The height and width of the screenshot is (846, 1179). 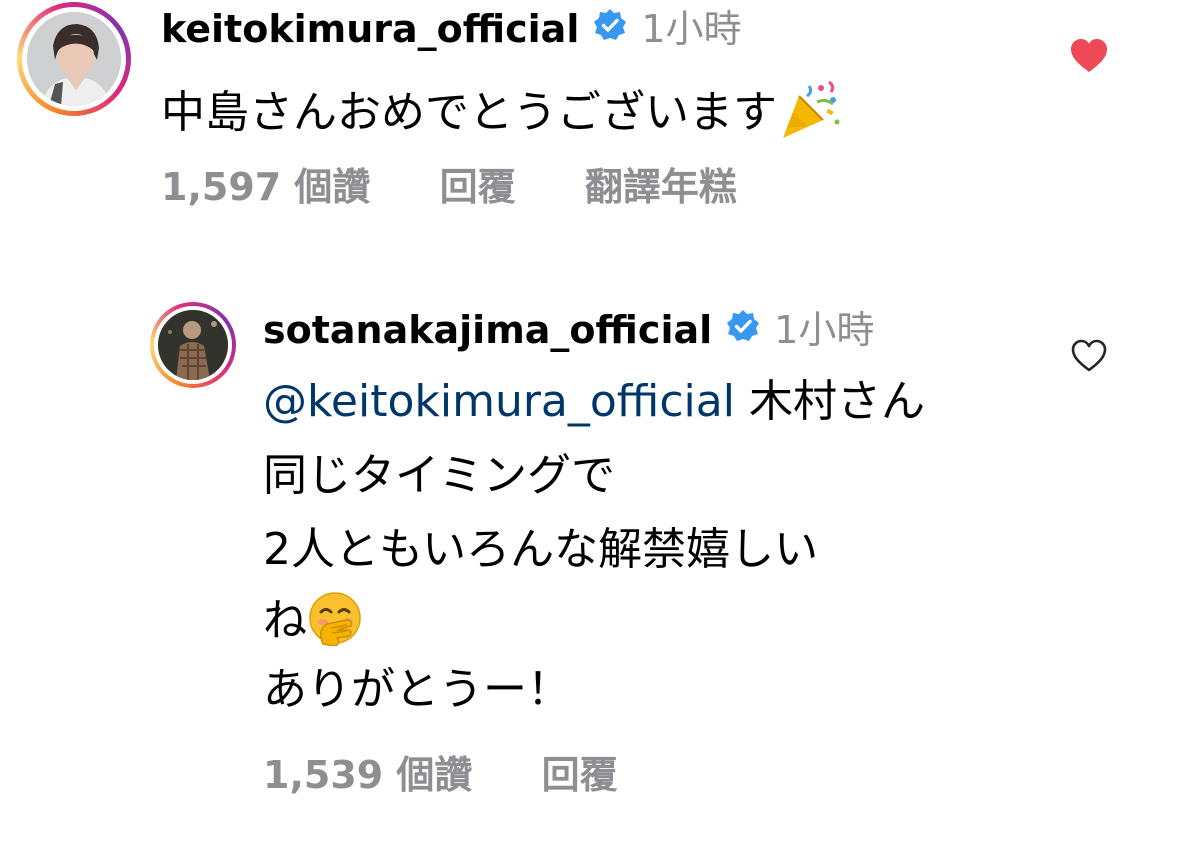 What do you see at coordinates (1089, 358) in the screenshot?
I see `like-heart-outline-icon` at bounding box center [1089, 358].